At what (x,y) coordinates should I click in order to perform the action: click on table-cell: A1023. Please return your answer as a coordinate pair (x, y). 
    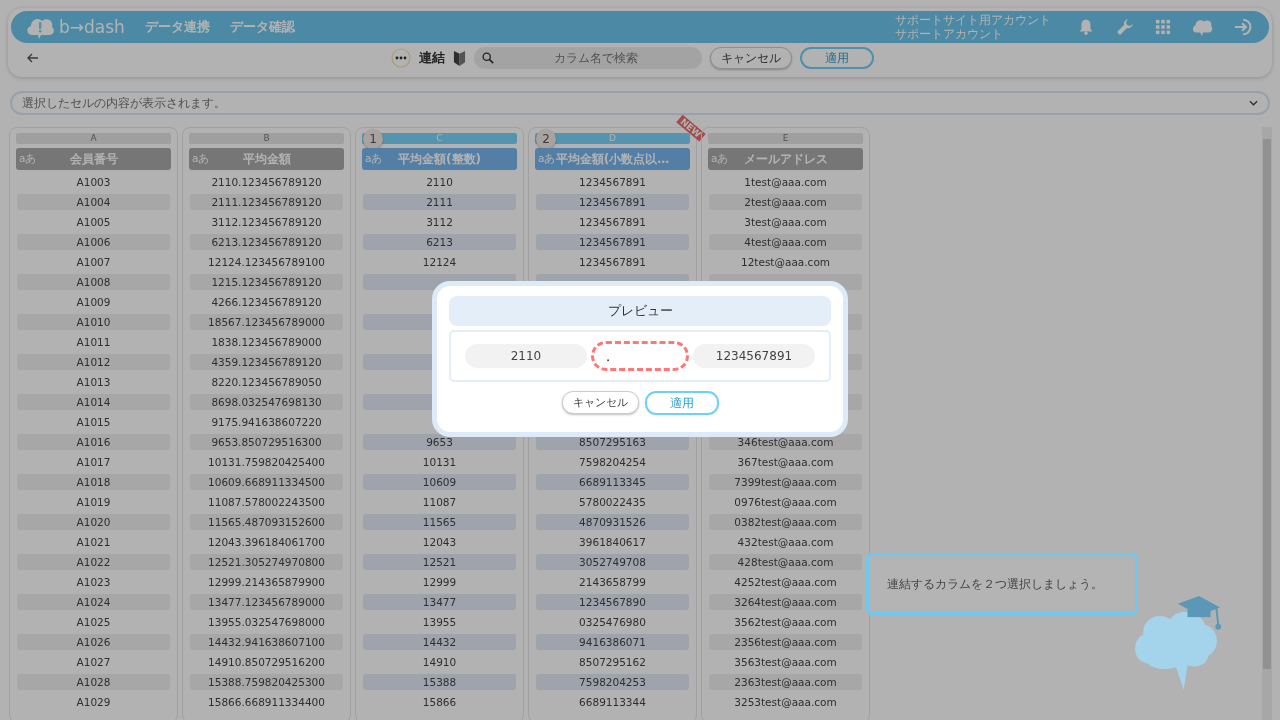
    Looking at the image, I should click on (93, 582).